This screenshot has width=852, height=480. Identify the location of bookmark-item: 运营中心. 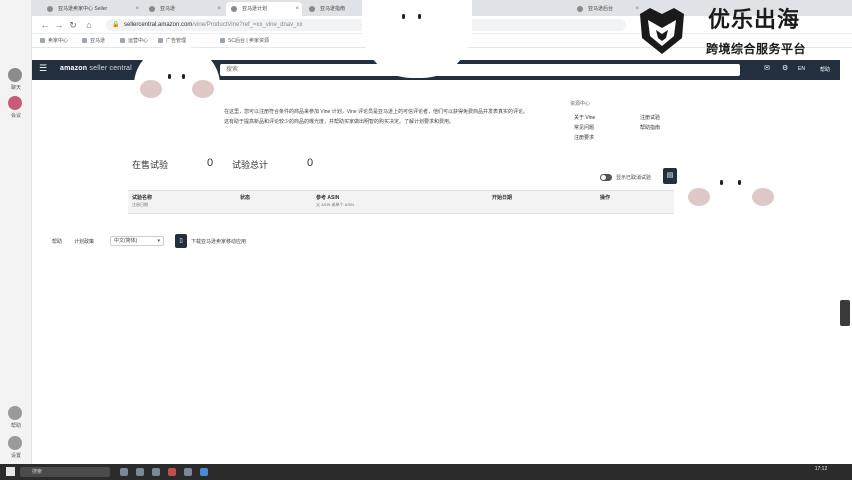
(134, 40).